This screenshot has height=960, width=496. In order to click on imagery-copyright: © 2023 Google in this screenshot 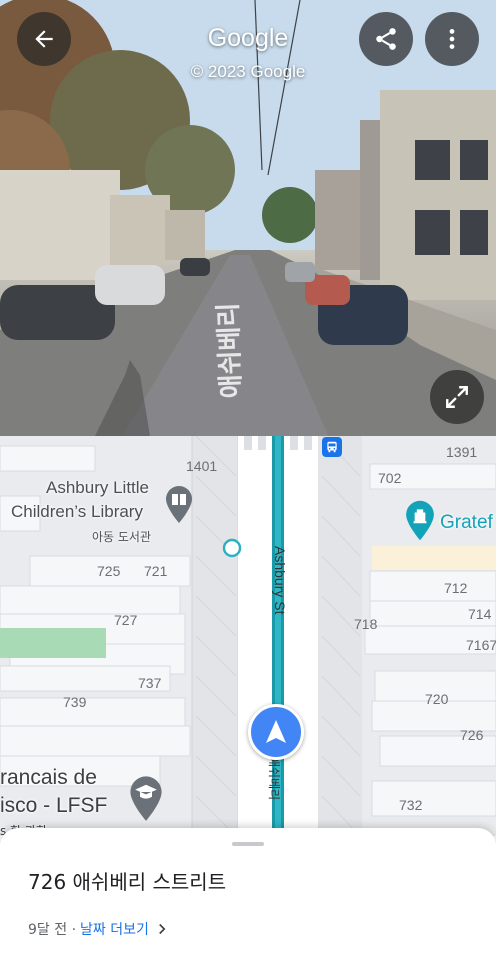, I will do `click(248, 71)`.